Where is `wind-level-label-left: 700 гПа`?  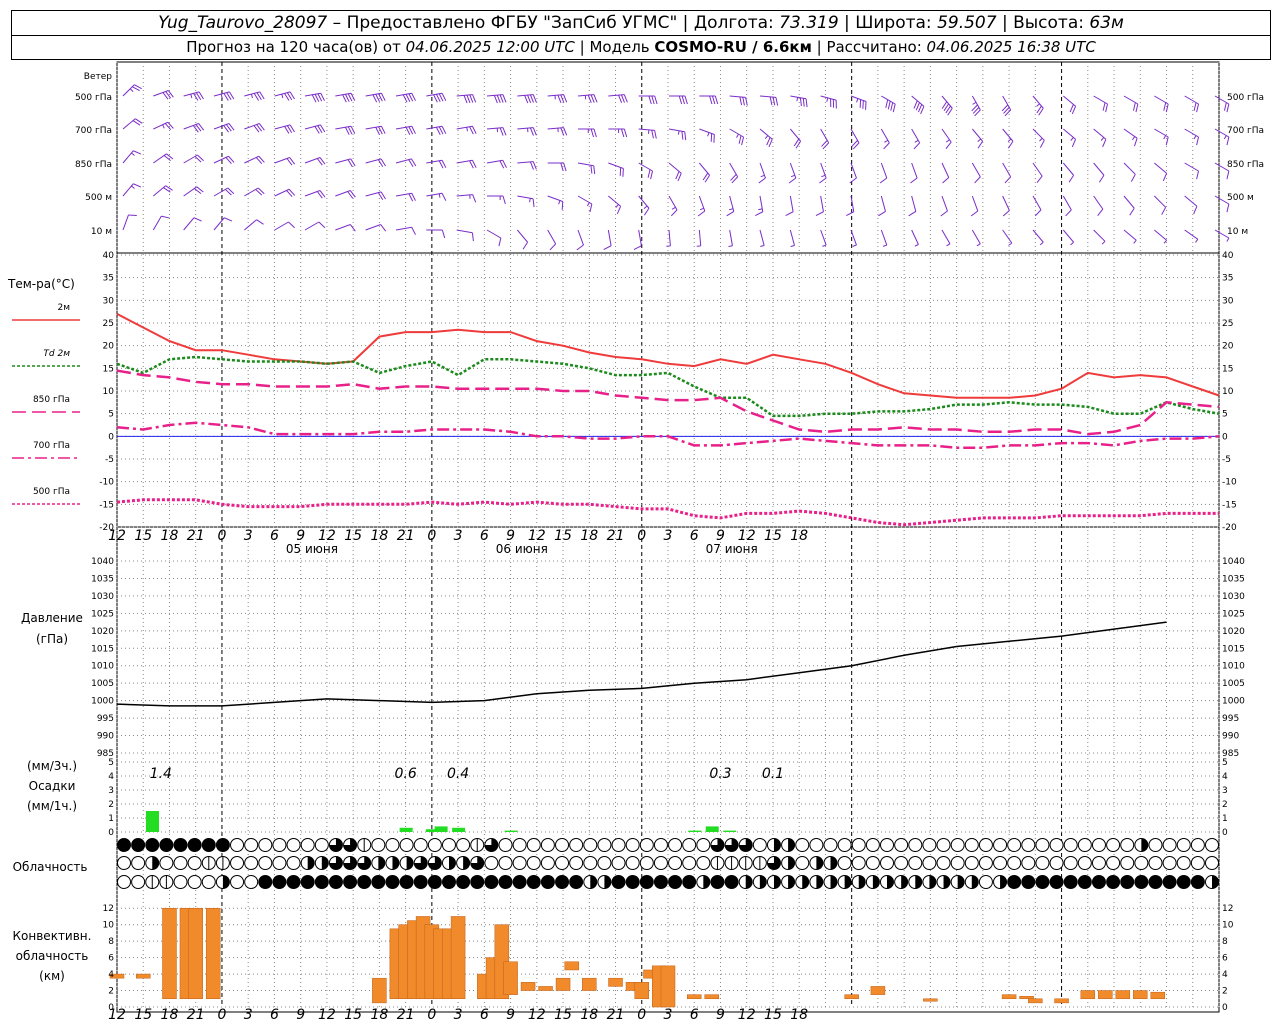 wind-level-label-left: 700 гПа is located at coordinates (93, 131).